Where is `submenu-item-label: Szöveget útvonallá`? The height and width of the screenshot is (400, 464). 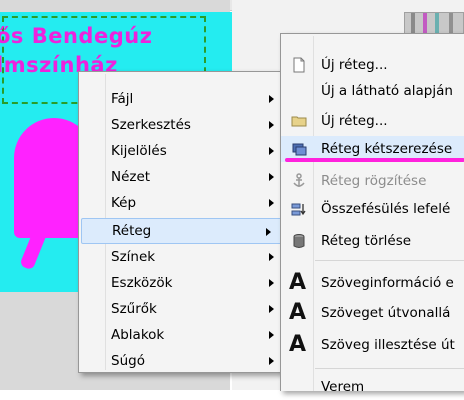
submenu-item-label: Szöveget útvonallá is located at coordinates (386, 313).